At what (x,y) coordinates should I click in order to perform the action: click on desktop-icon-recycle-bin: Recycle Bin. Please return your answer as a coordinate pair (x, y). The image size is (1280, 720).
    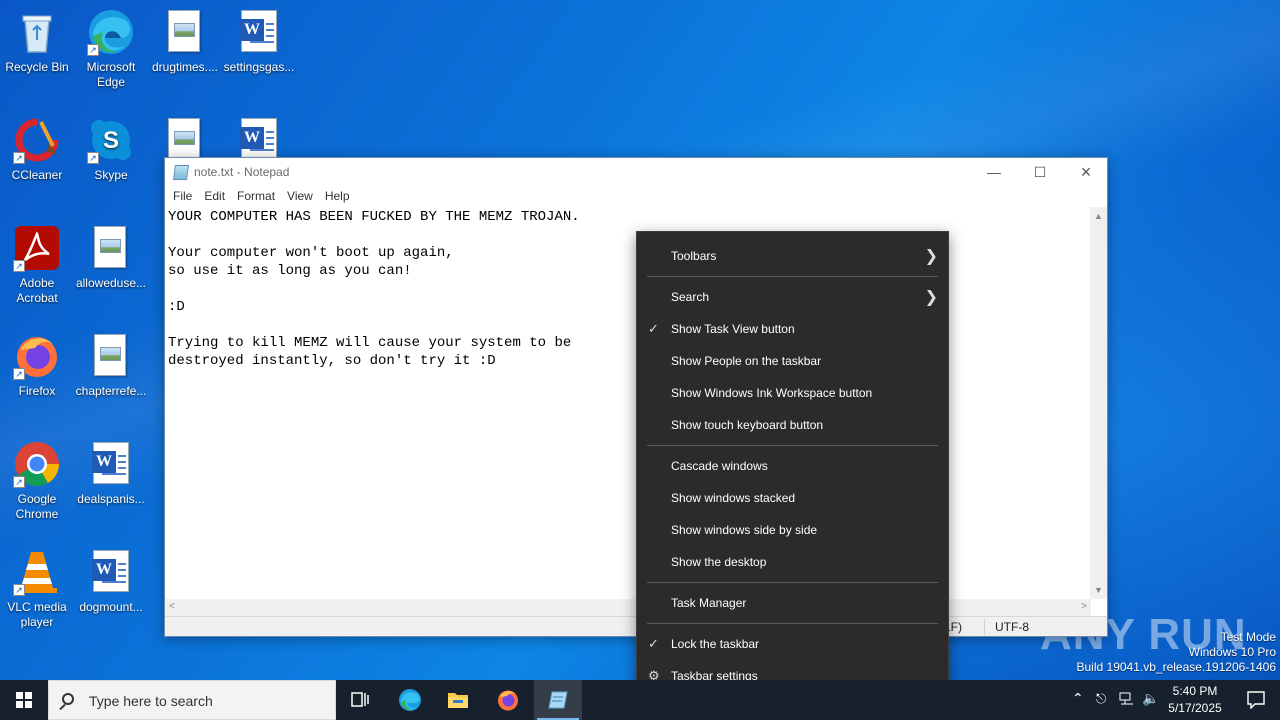
    Looking at the image, I should click on (37, 56).